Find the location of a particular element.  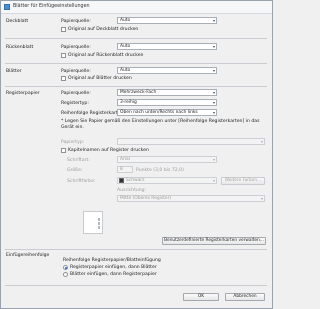

cancel-button: Abbrechen is located at coordinates (245, 297).